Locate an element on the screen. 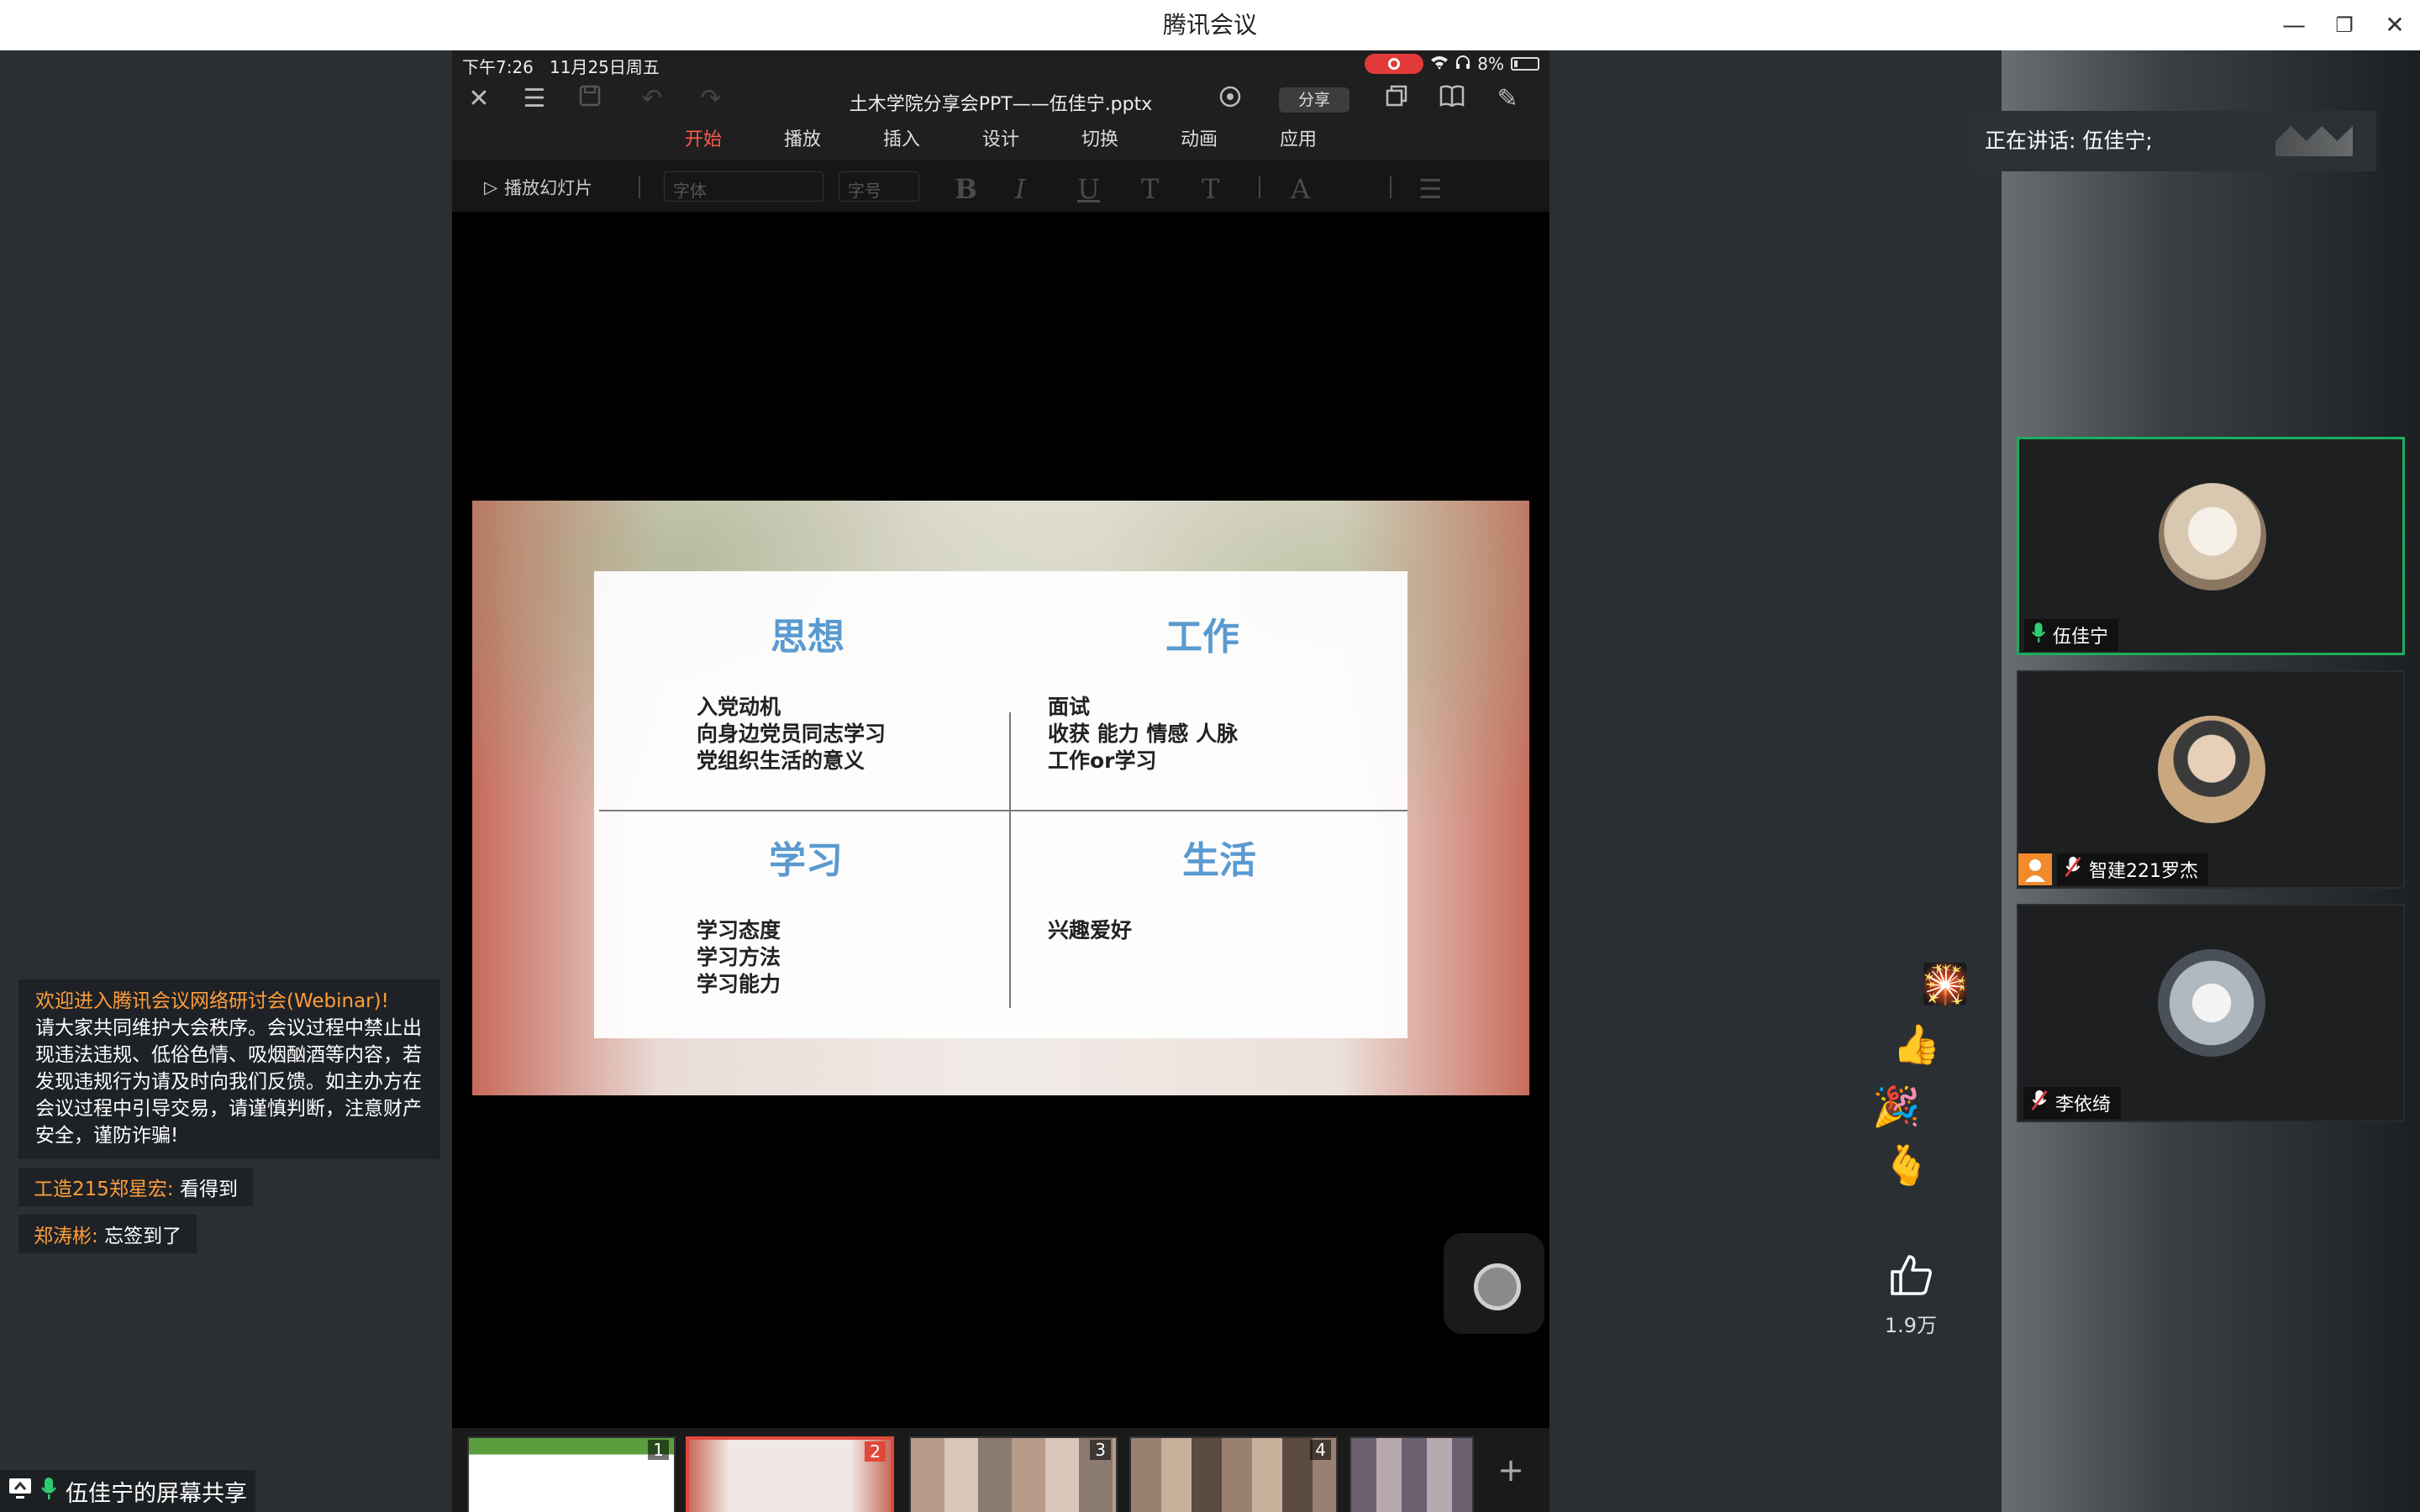 The width and height of the screenshot is (2420, 1512). quadrant-title: 工作 is located at coordinates (1202, 637).